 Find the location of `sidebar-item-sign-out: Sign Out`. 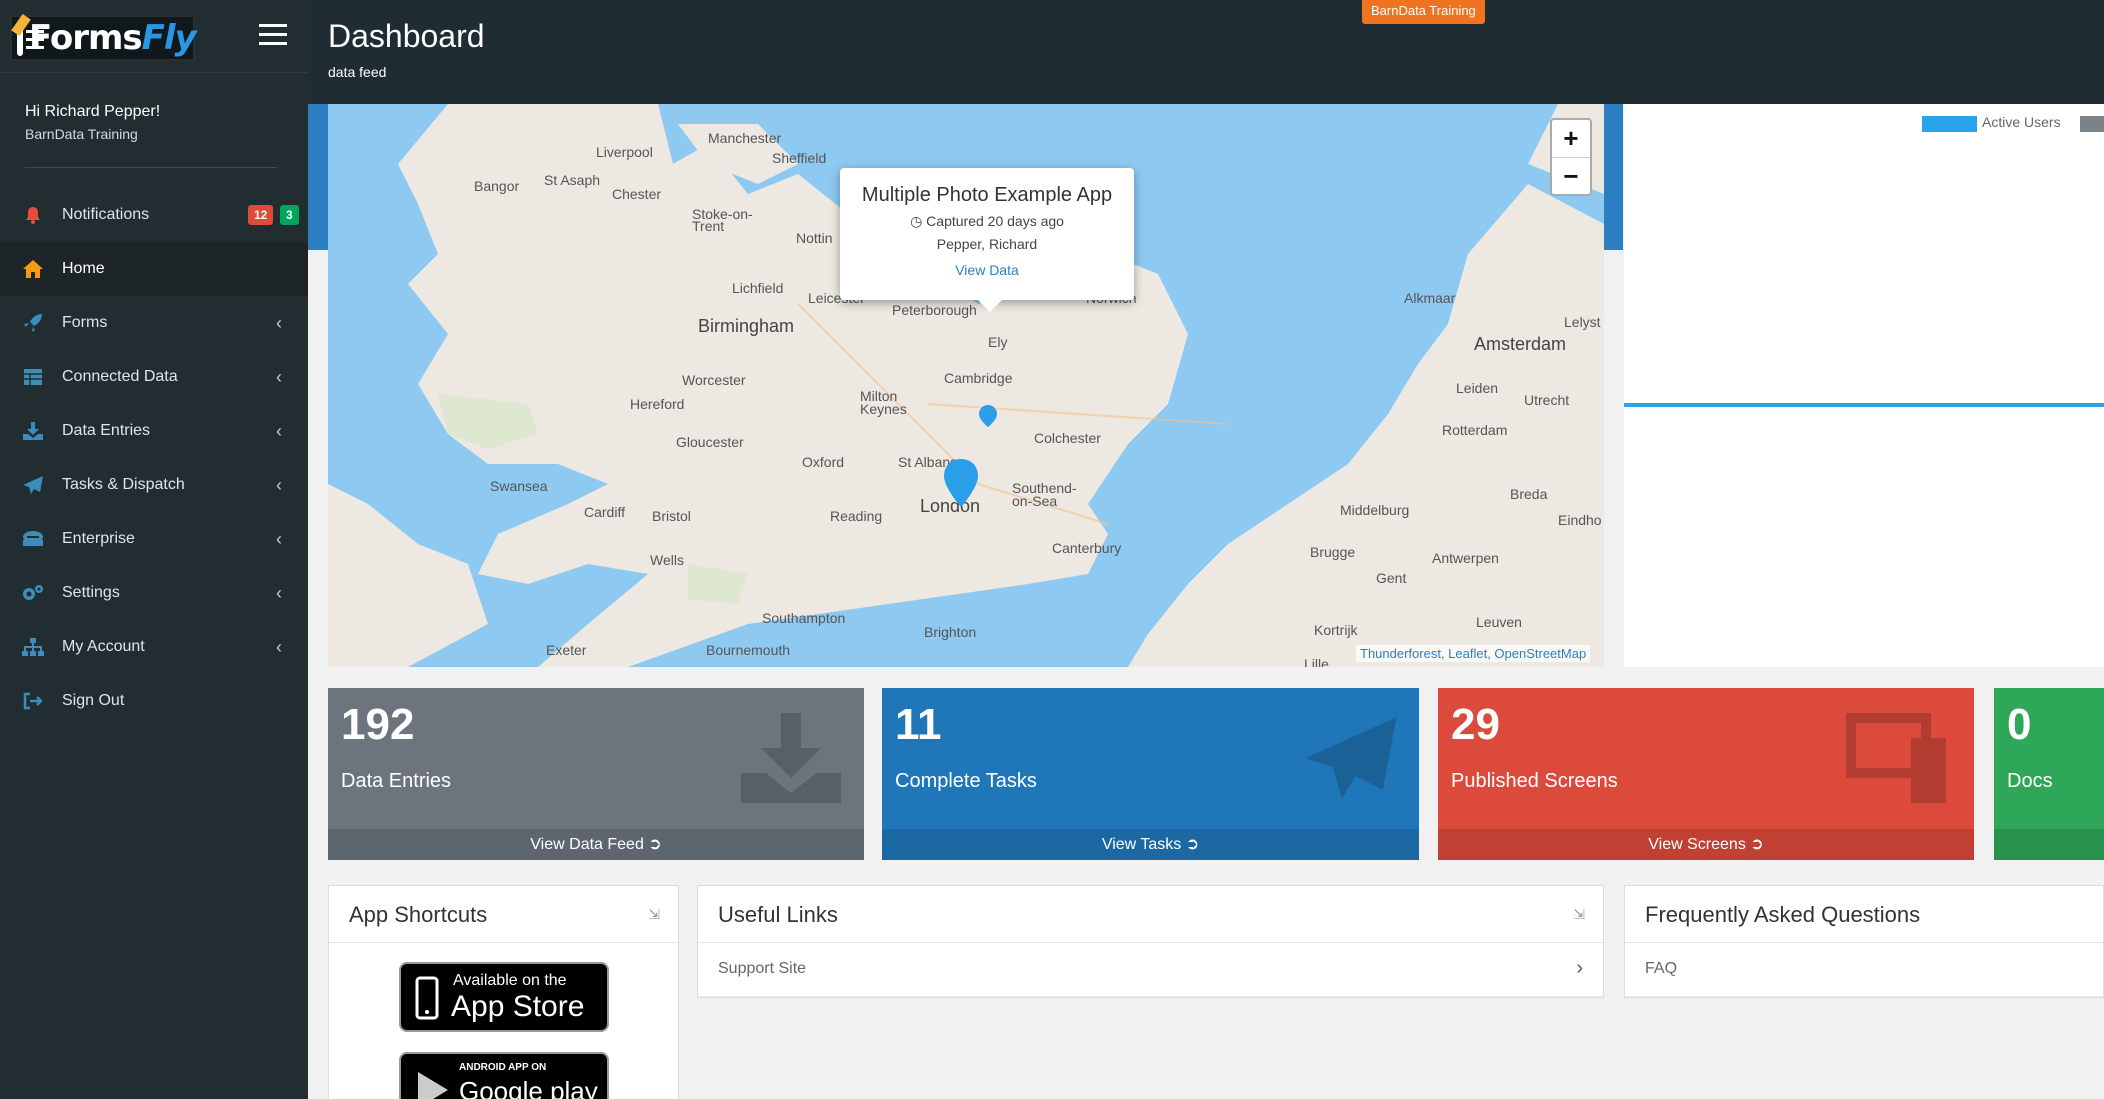

sidebar-item-sign-out: Sign Out is located at coordinates (154, 701).